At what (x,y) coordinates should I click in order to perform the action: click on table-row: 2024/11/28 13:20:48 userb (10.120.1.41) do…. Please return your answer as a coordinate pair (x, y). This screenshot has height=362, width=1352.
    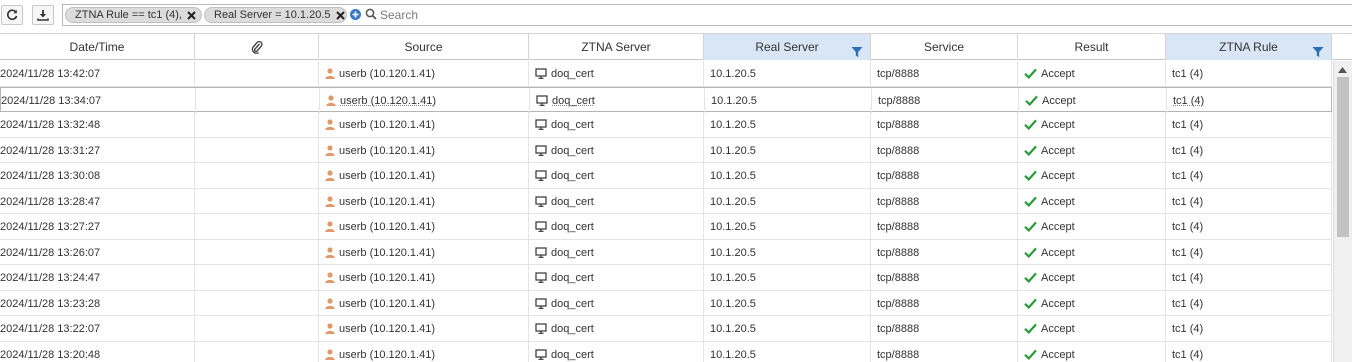
    Looking at the image, I should click on (666, 351).